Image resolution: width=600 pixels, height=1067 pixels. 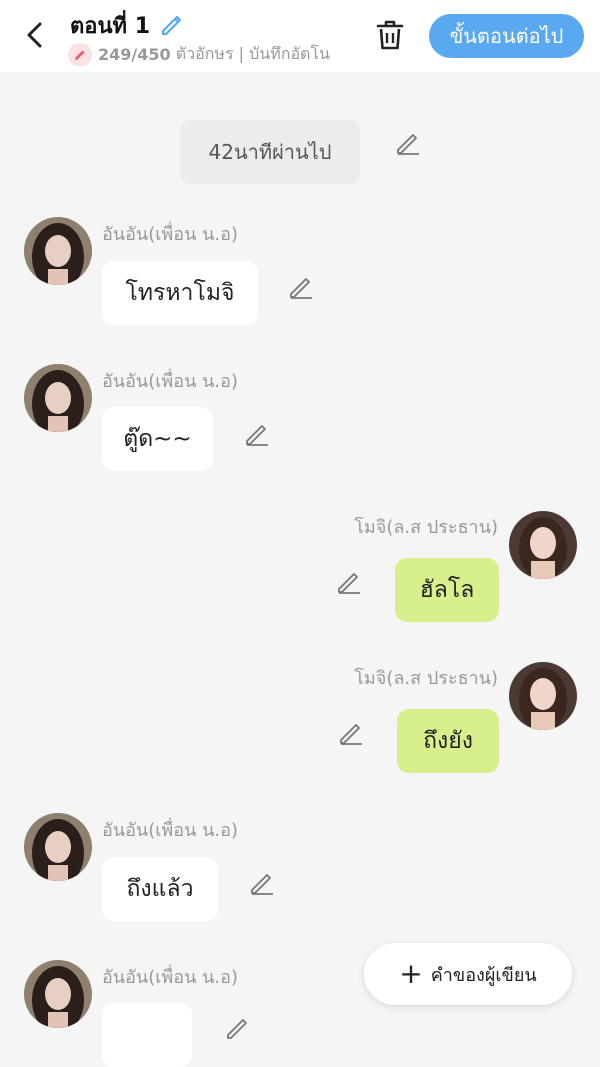 I want to click on next-step-button: ขั้นตอนต่อไป, so click(x=506, y=36).